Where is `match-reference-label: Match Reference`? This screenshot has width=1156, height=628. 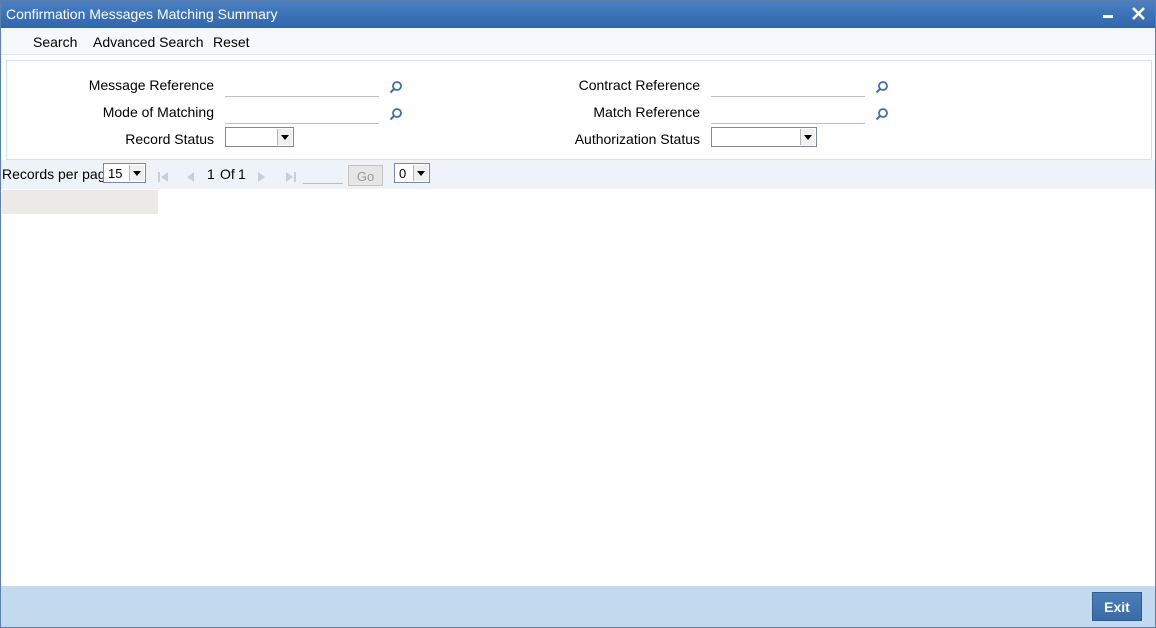
match-reference-label: Match Reference is located at coordinates (646, 112).